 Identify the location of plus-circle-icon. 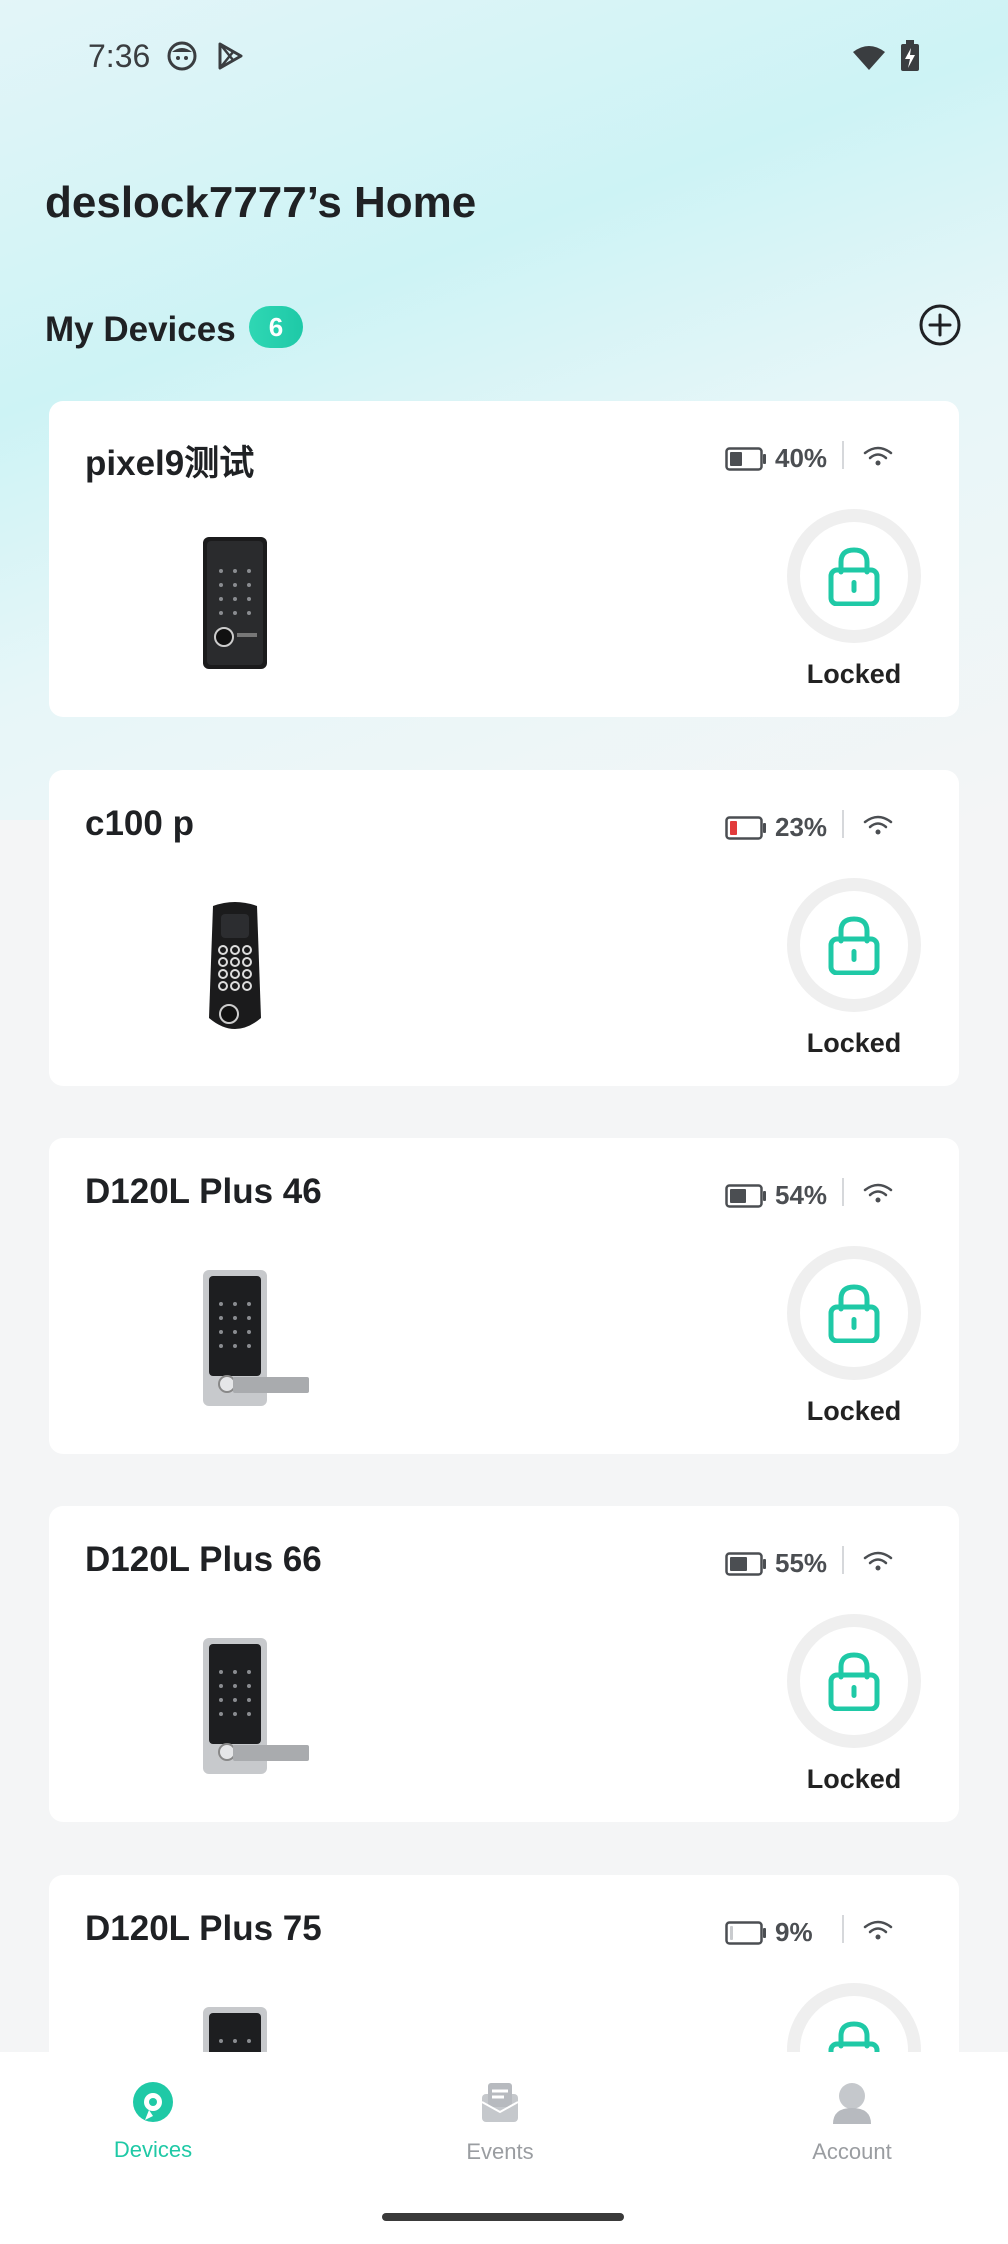
(940, 325).